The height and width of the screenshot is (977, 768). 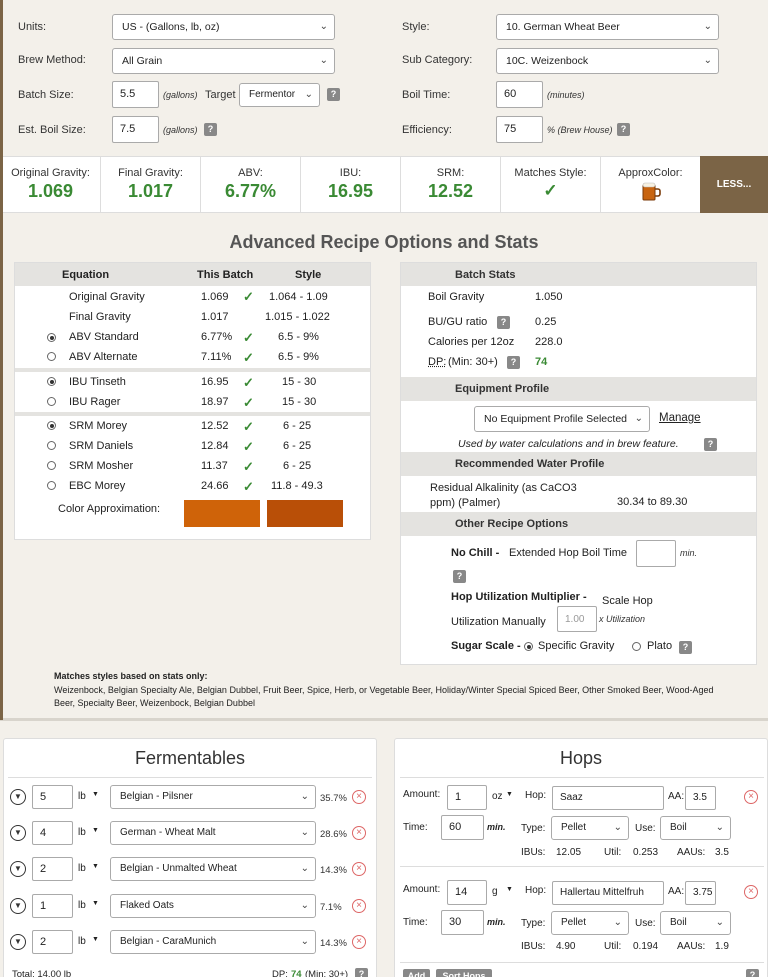 I want to click on residual-value: 30.34 to 89.30, so click(x=652, y=502).